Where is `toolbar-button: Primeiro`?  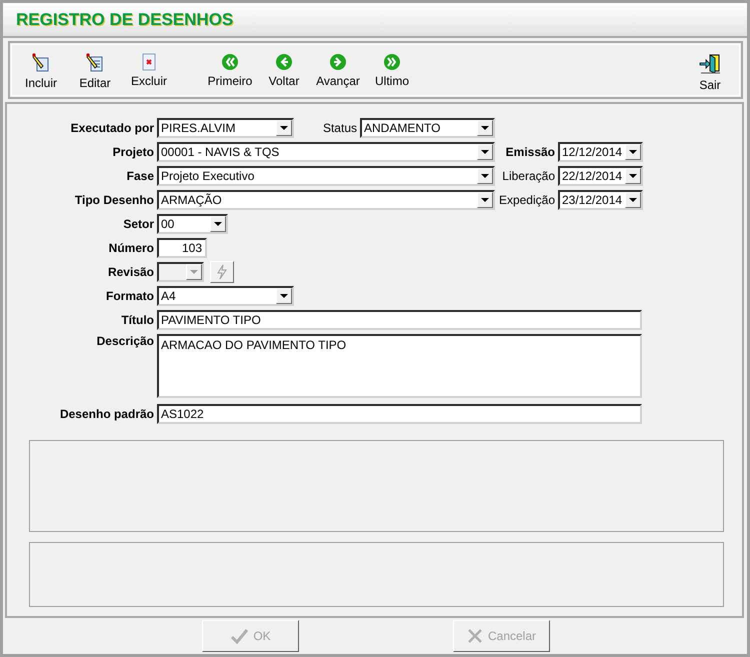
toolbar-button: Primeiro is located at coordinates (230, 70).